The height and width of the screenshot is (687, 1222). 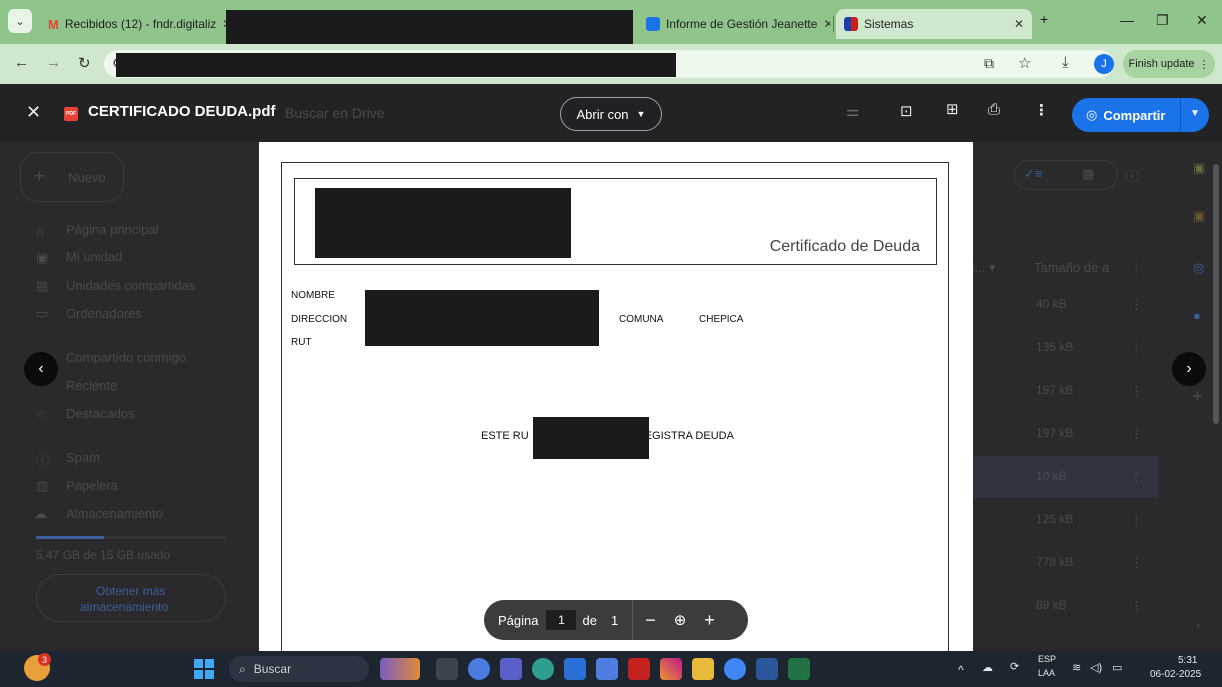 What do you see at coordinates (1140, 115) in the screenshot?
I see `share-button: ◎ Compartir ▼` at bounding box center [1140, 115].